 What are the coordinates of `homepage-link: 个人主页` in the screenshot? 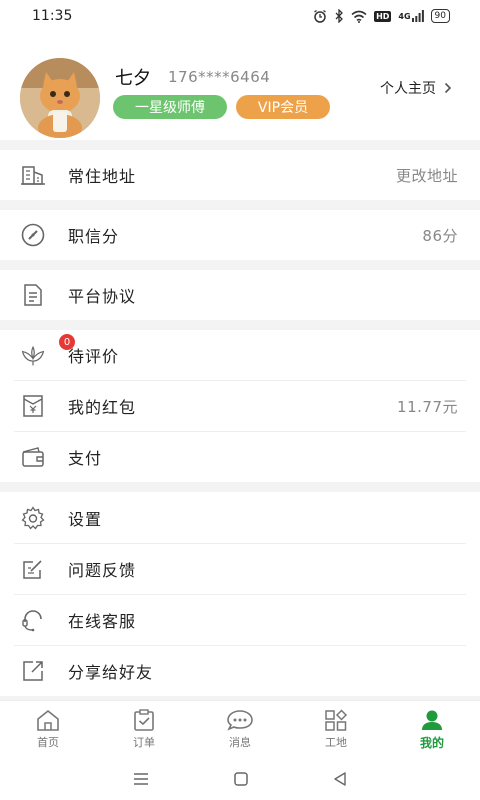 It's located at (416, 88).